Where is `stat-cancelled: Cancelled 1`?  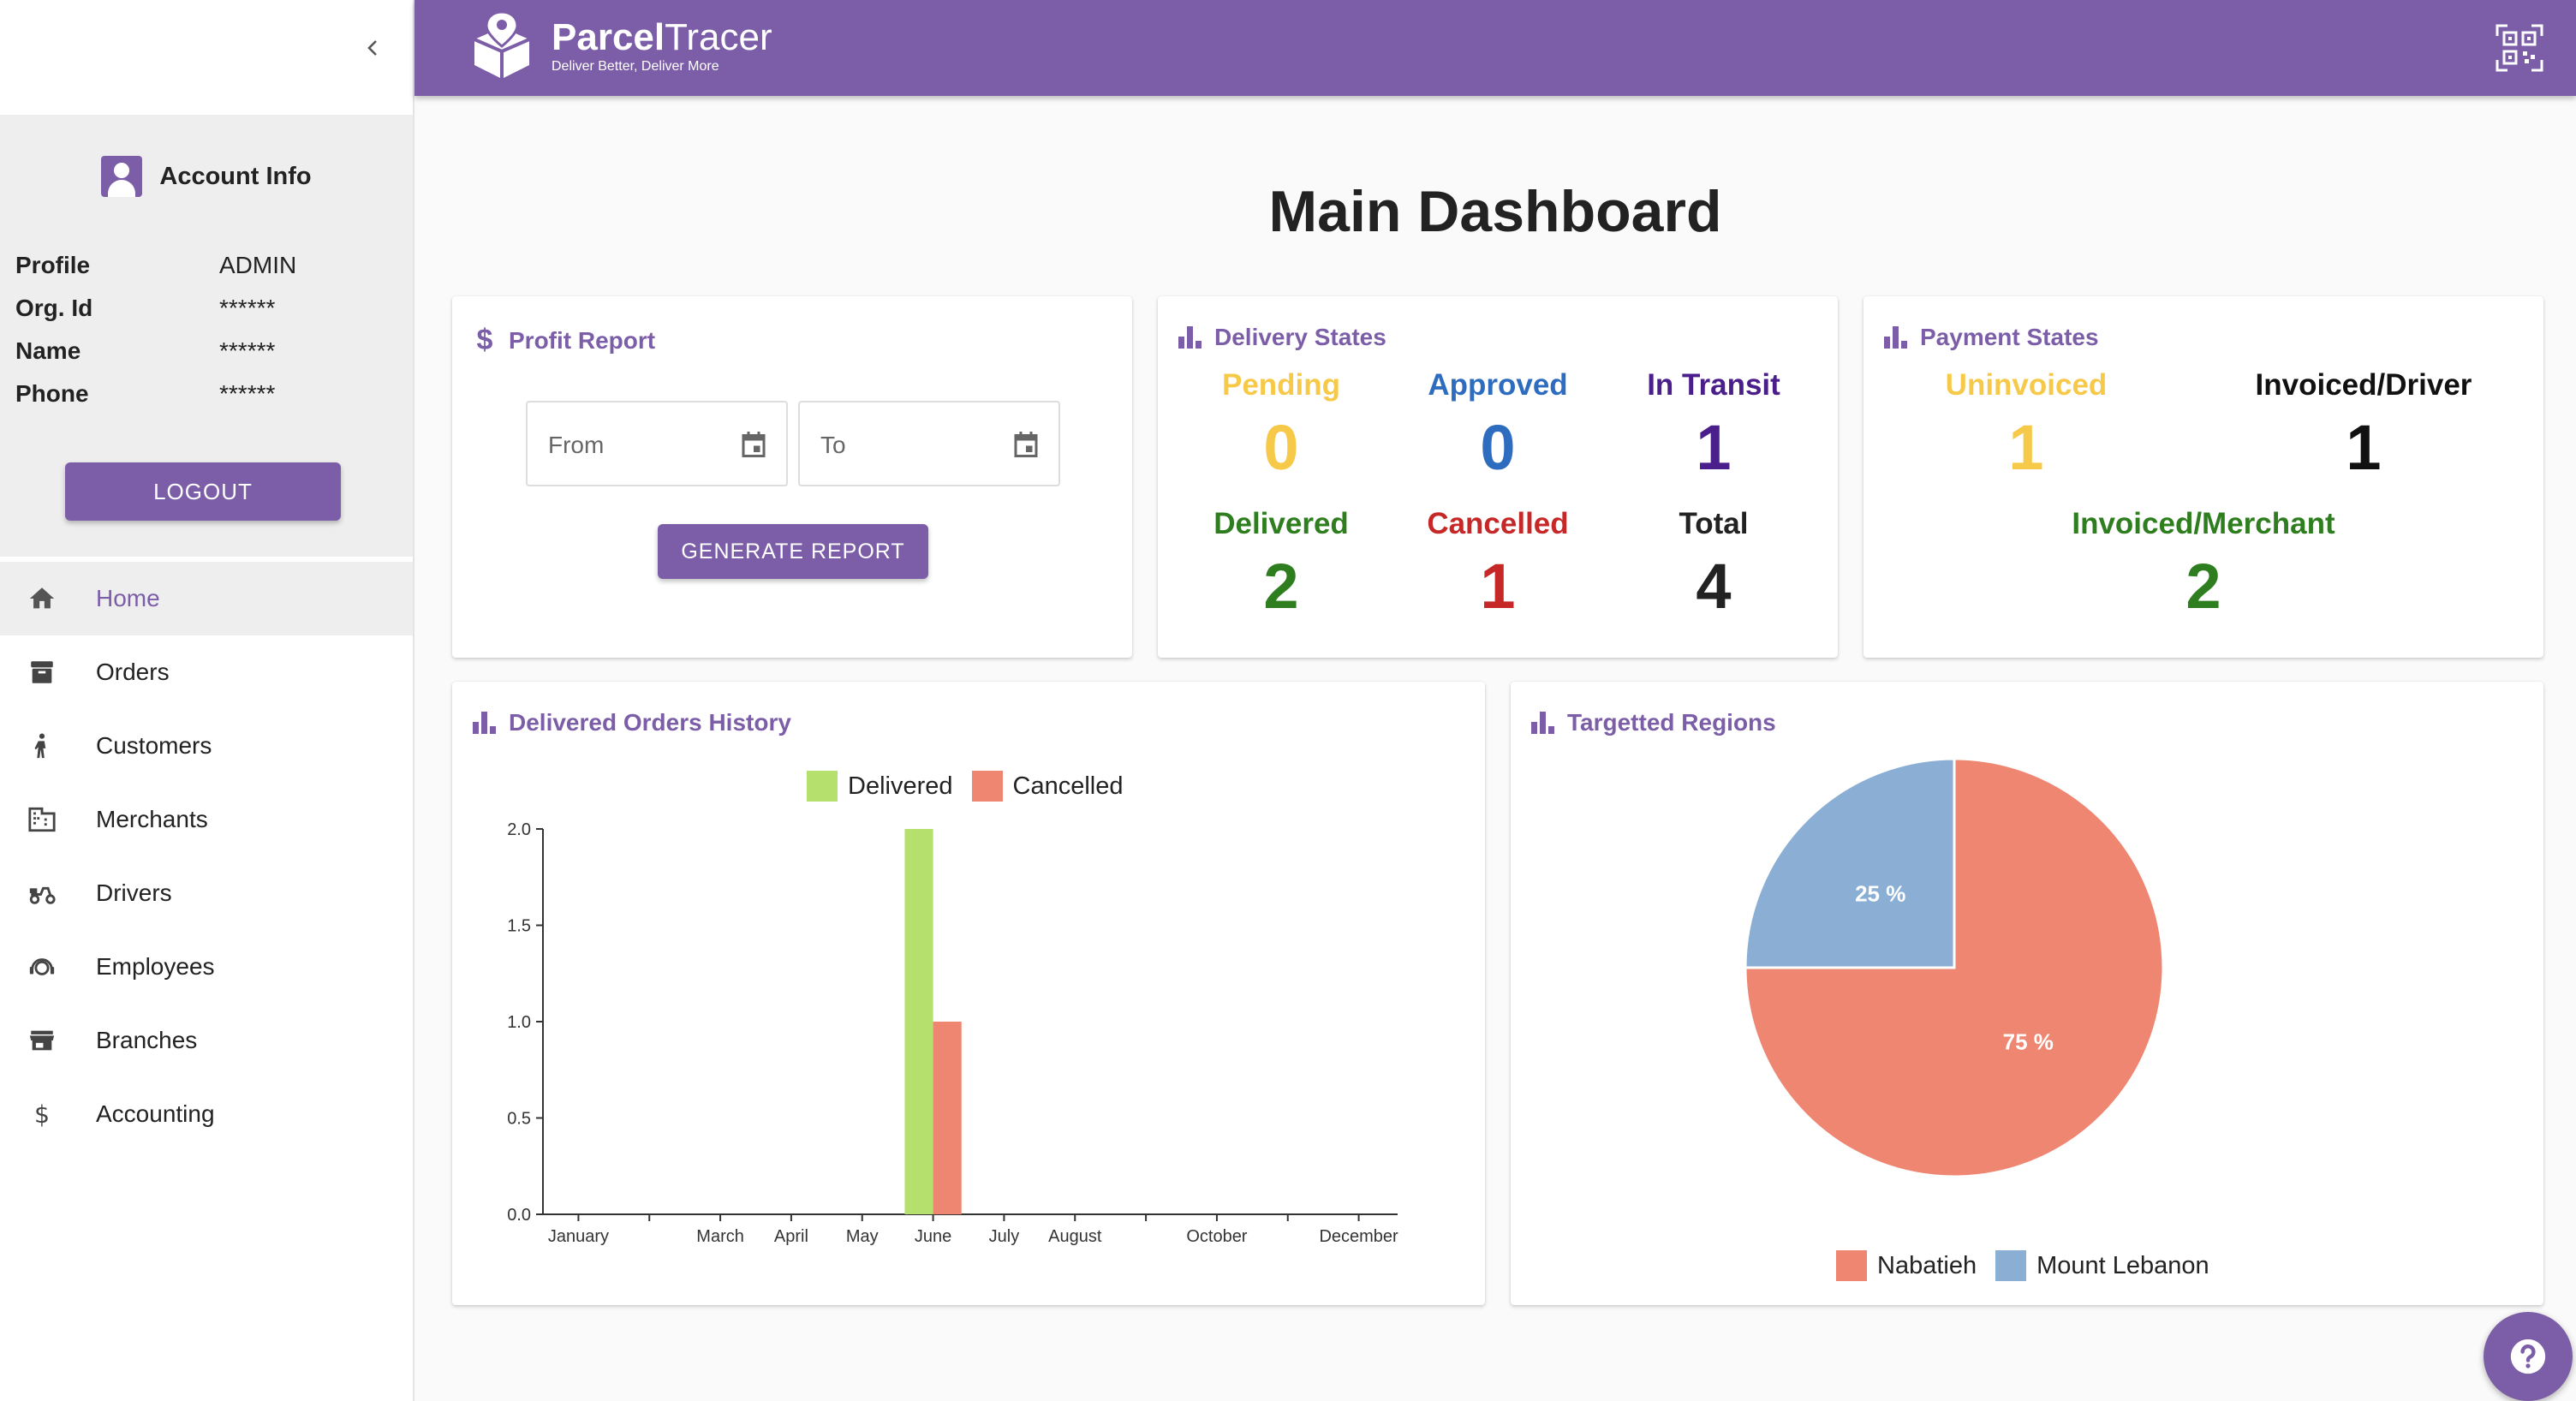
stat-cancelled: Cancelled 1 is located at coordinates (1498, 565).